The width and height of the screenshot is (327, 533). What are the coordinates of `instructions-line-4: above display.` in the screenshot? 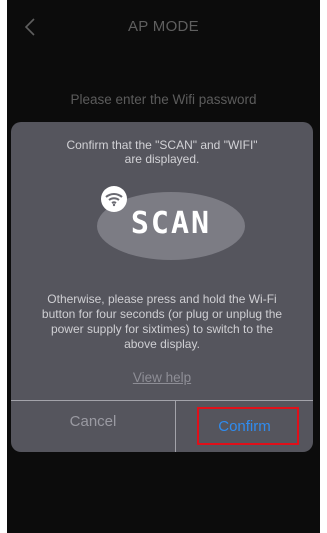 It's located at (162, 344).